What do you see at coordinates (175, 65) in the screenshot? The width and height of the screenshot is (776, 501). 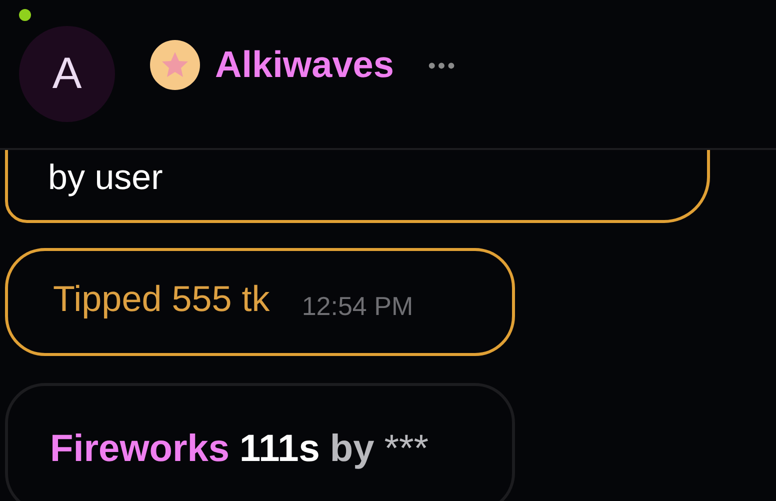 I see `star-badge-icon` at bounding box center [175, 65].